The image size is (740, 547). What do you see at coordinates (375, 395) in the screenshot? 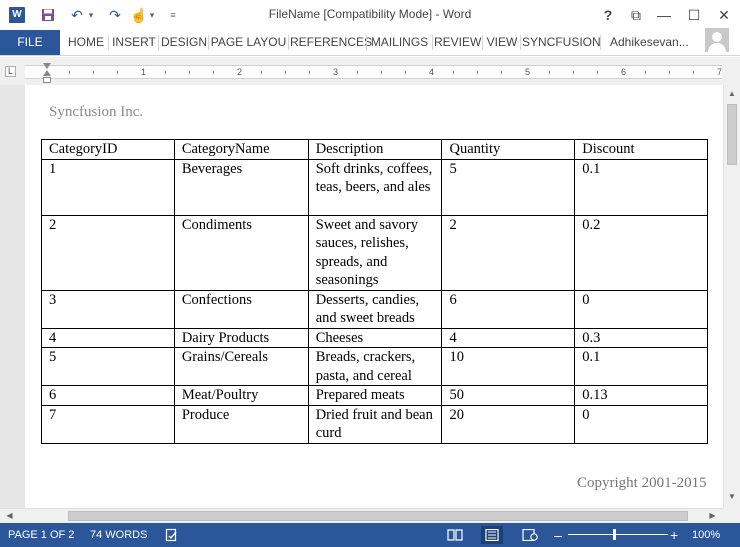
I see `table-cell: Prepared meats` at bounding box center [375, 395].